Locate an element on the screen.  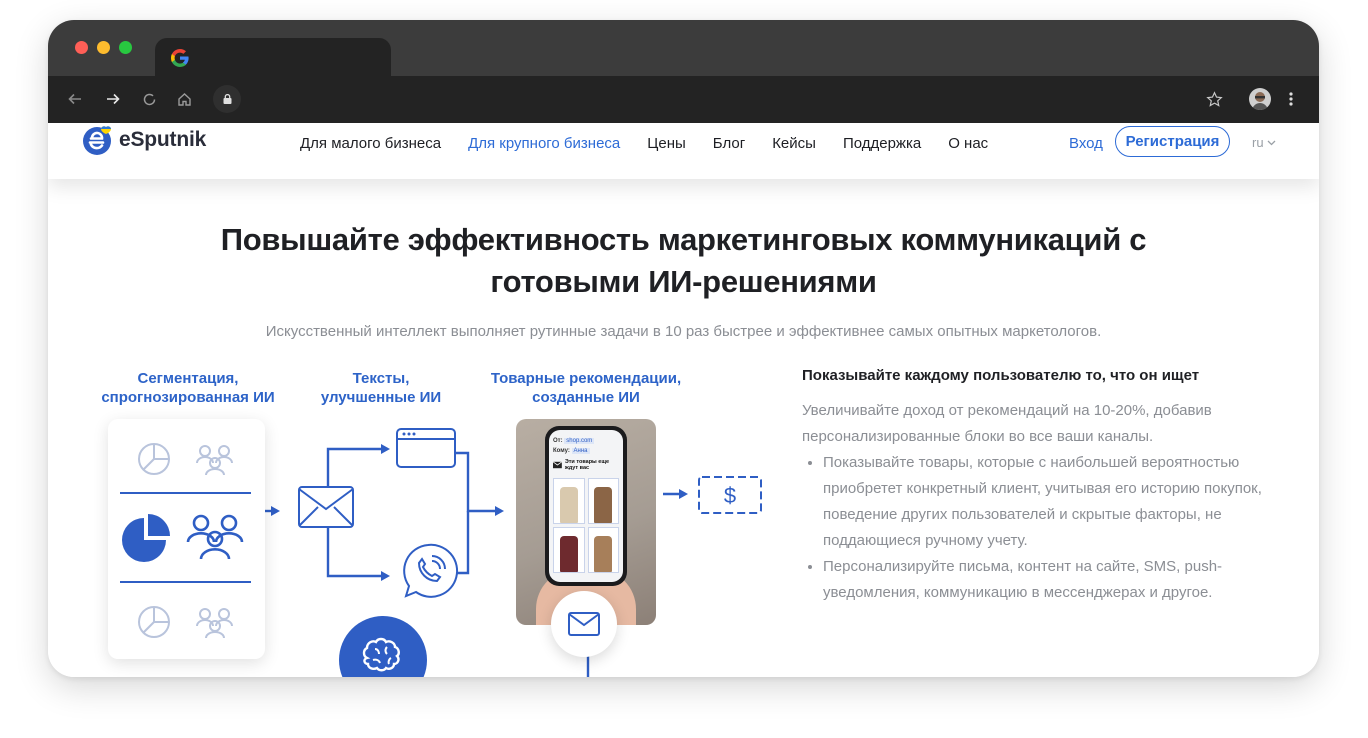
brain-icon is located at coordinates (381, 654).